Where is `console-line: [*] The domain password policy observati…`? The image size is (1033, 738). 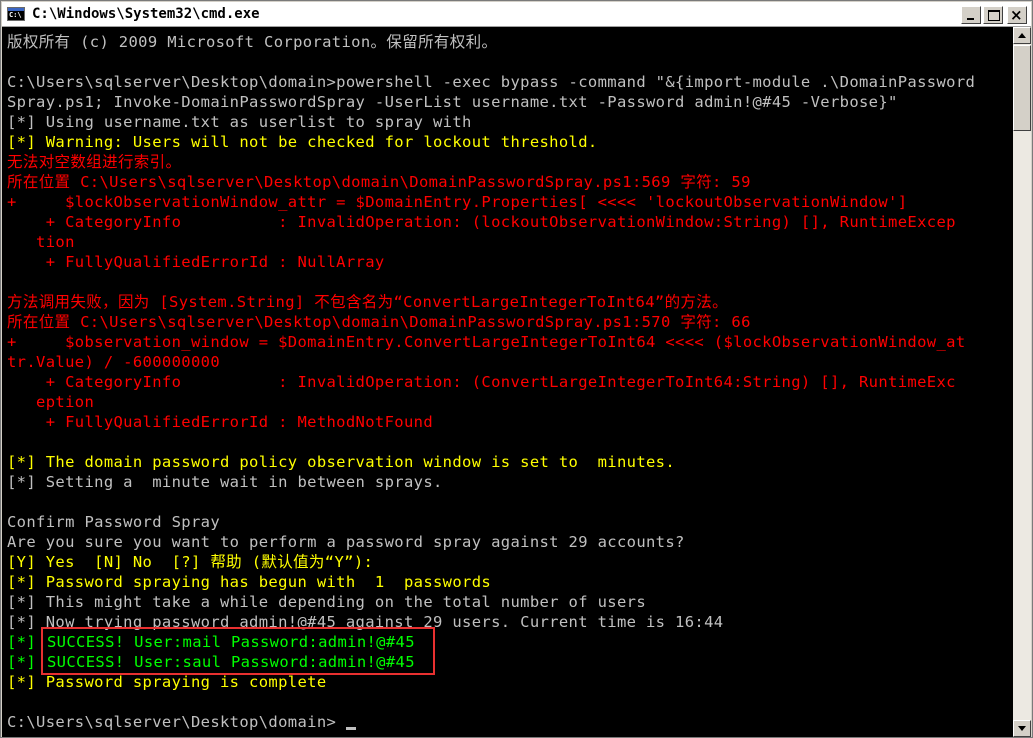
console-line: [*] The domain password policy observati… is located at coordinates (341, 462).